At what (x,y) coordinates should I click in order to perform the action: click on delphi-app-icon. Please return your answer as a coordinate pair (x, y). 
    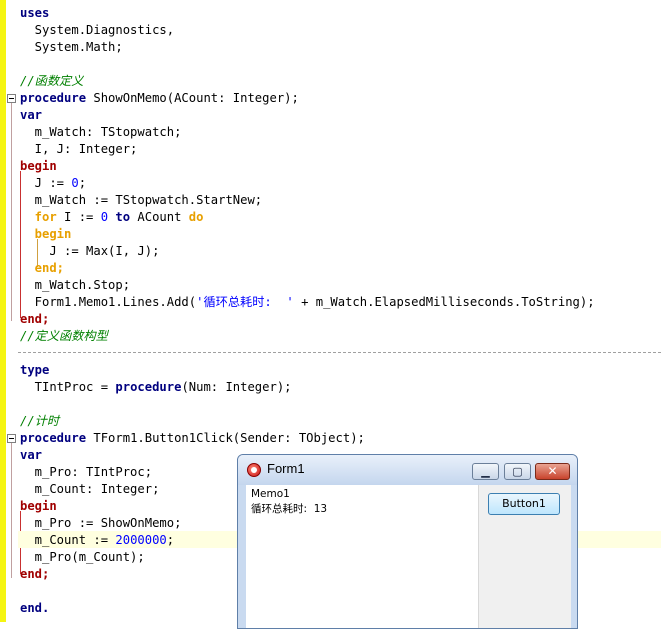
    Looking at the image, I should click on (254, 470).